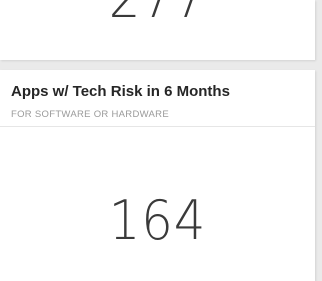  I want to click on card-title: Apps w/ Tech Risk in 6 Months, so click(120, 91).